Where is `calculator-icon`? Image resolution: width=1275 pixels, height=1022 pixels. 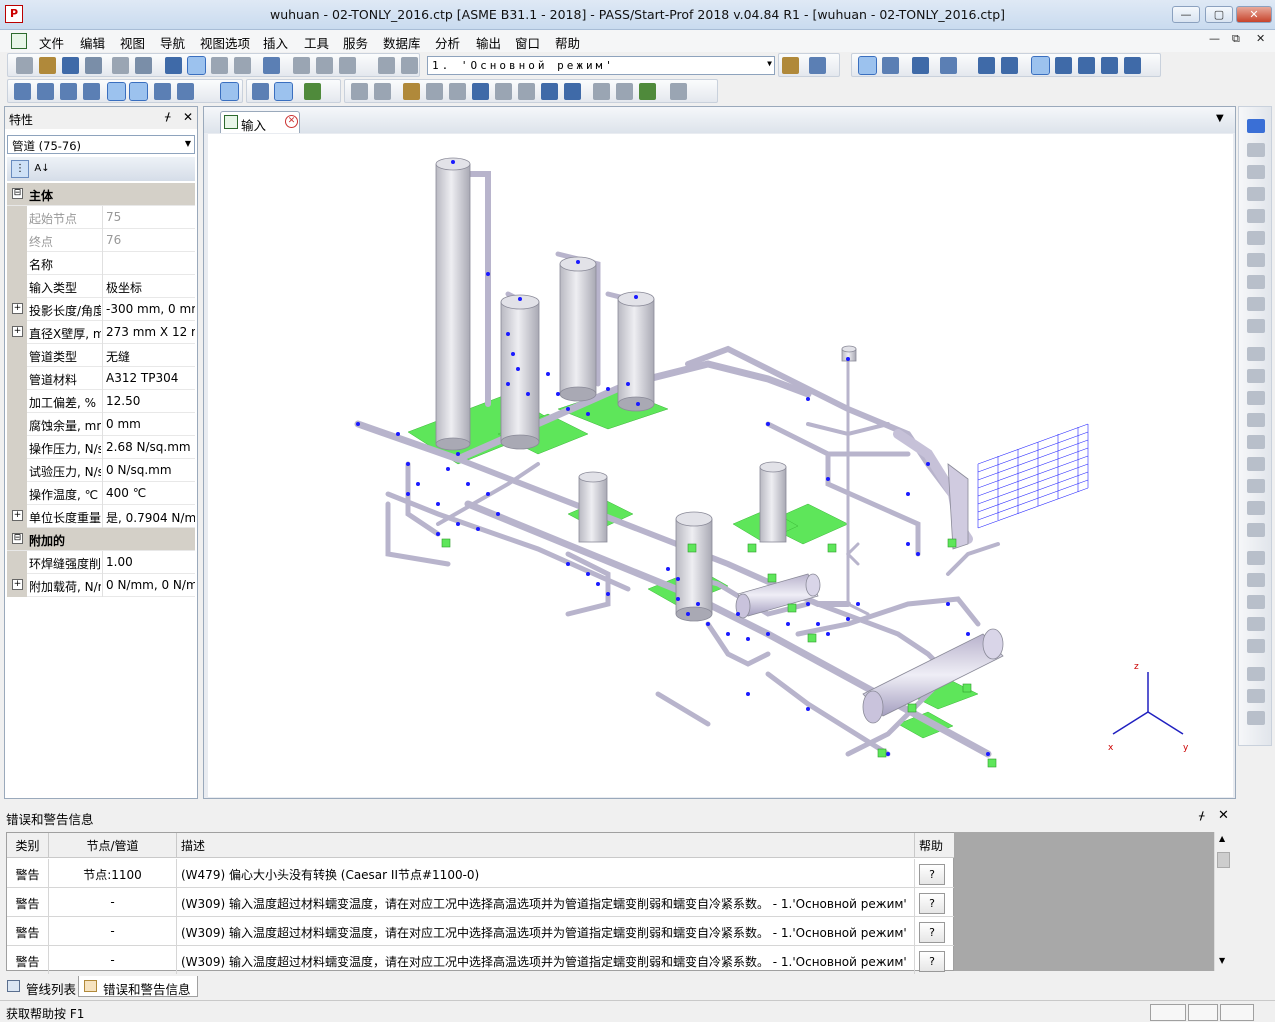
calculator-icon is located at coordinates (271, 65).